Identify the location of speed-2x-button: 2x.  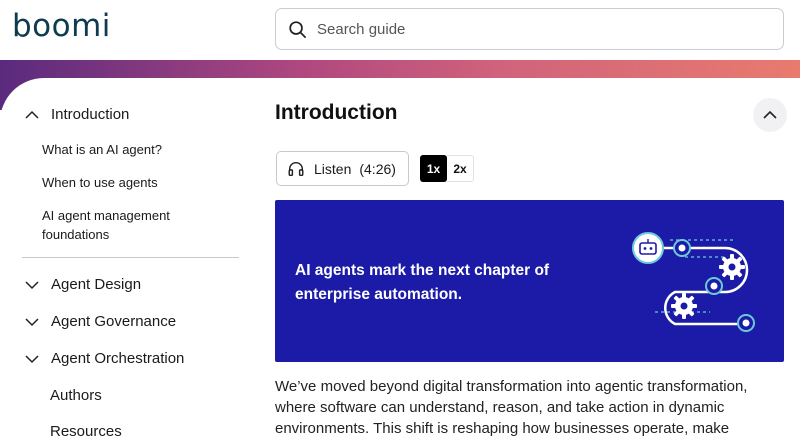
(460, 168).